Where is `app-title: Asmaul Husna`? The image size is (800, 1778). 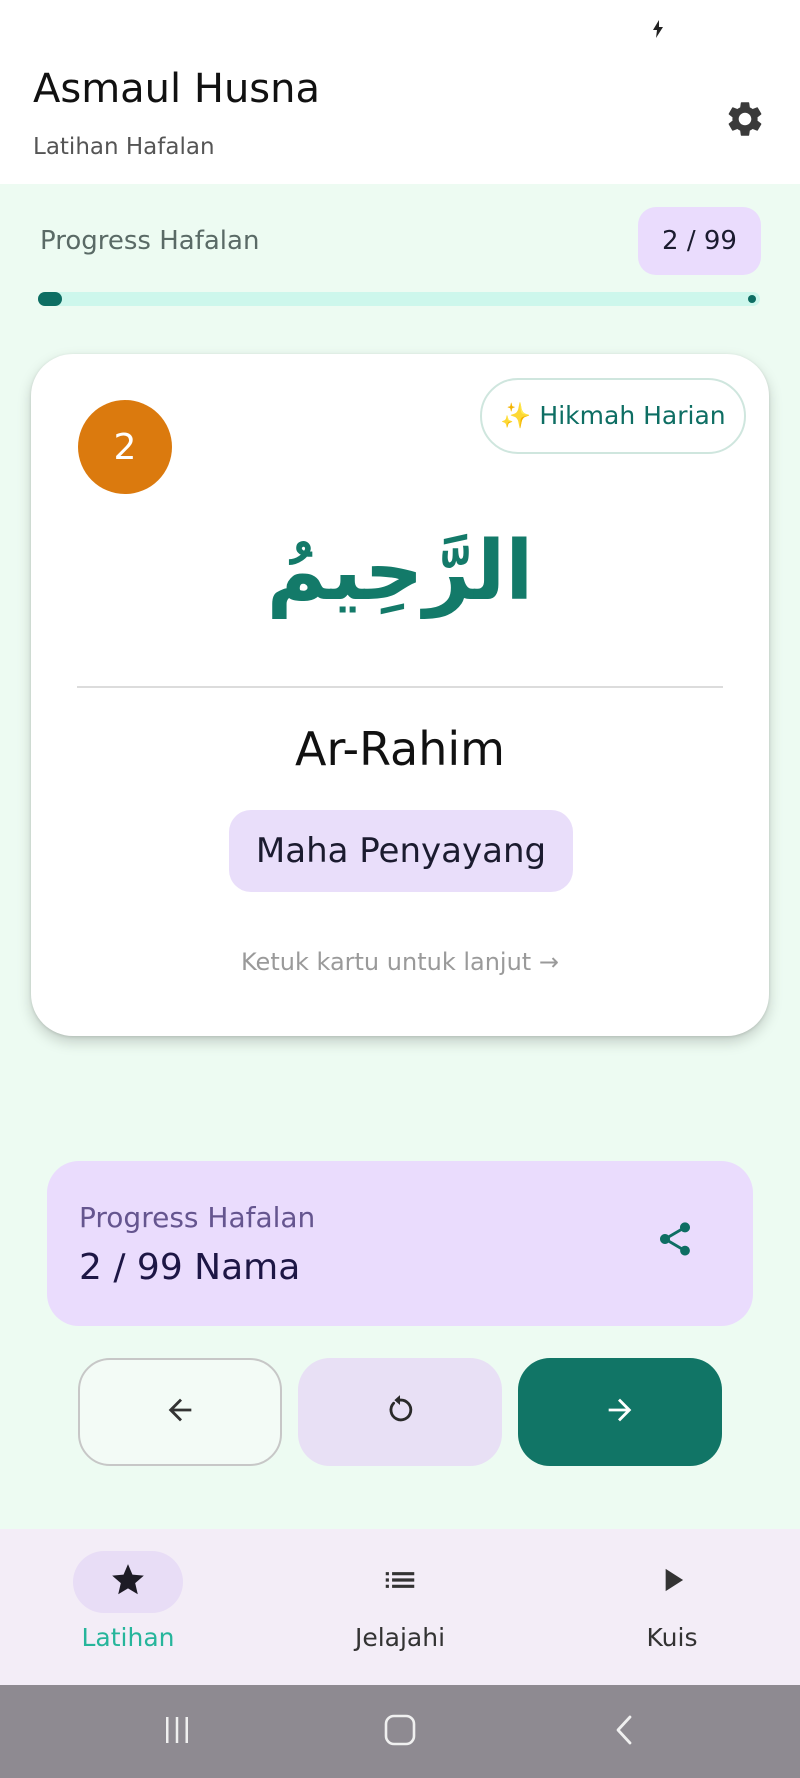 app-title: Asmaul Husna is located at coordinates (176, 89).